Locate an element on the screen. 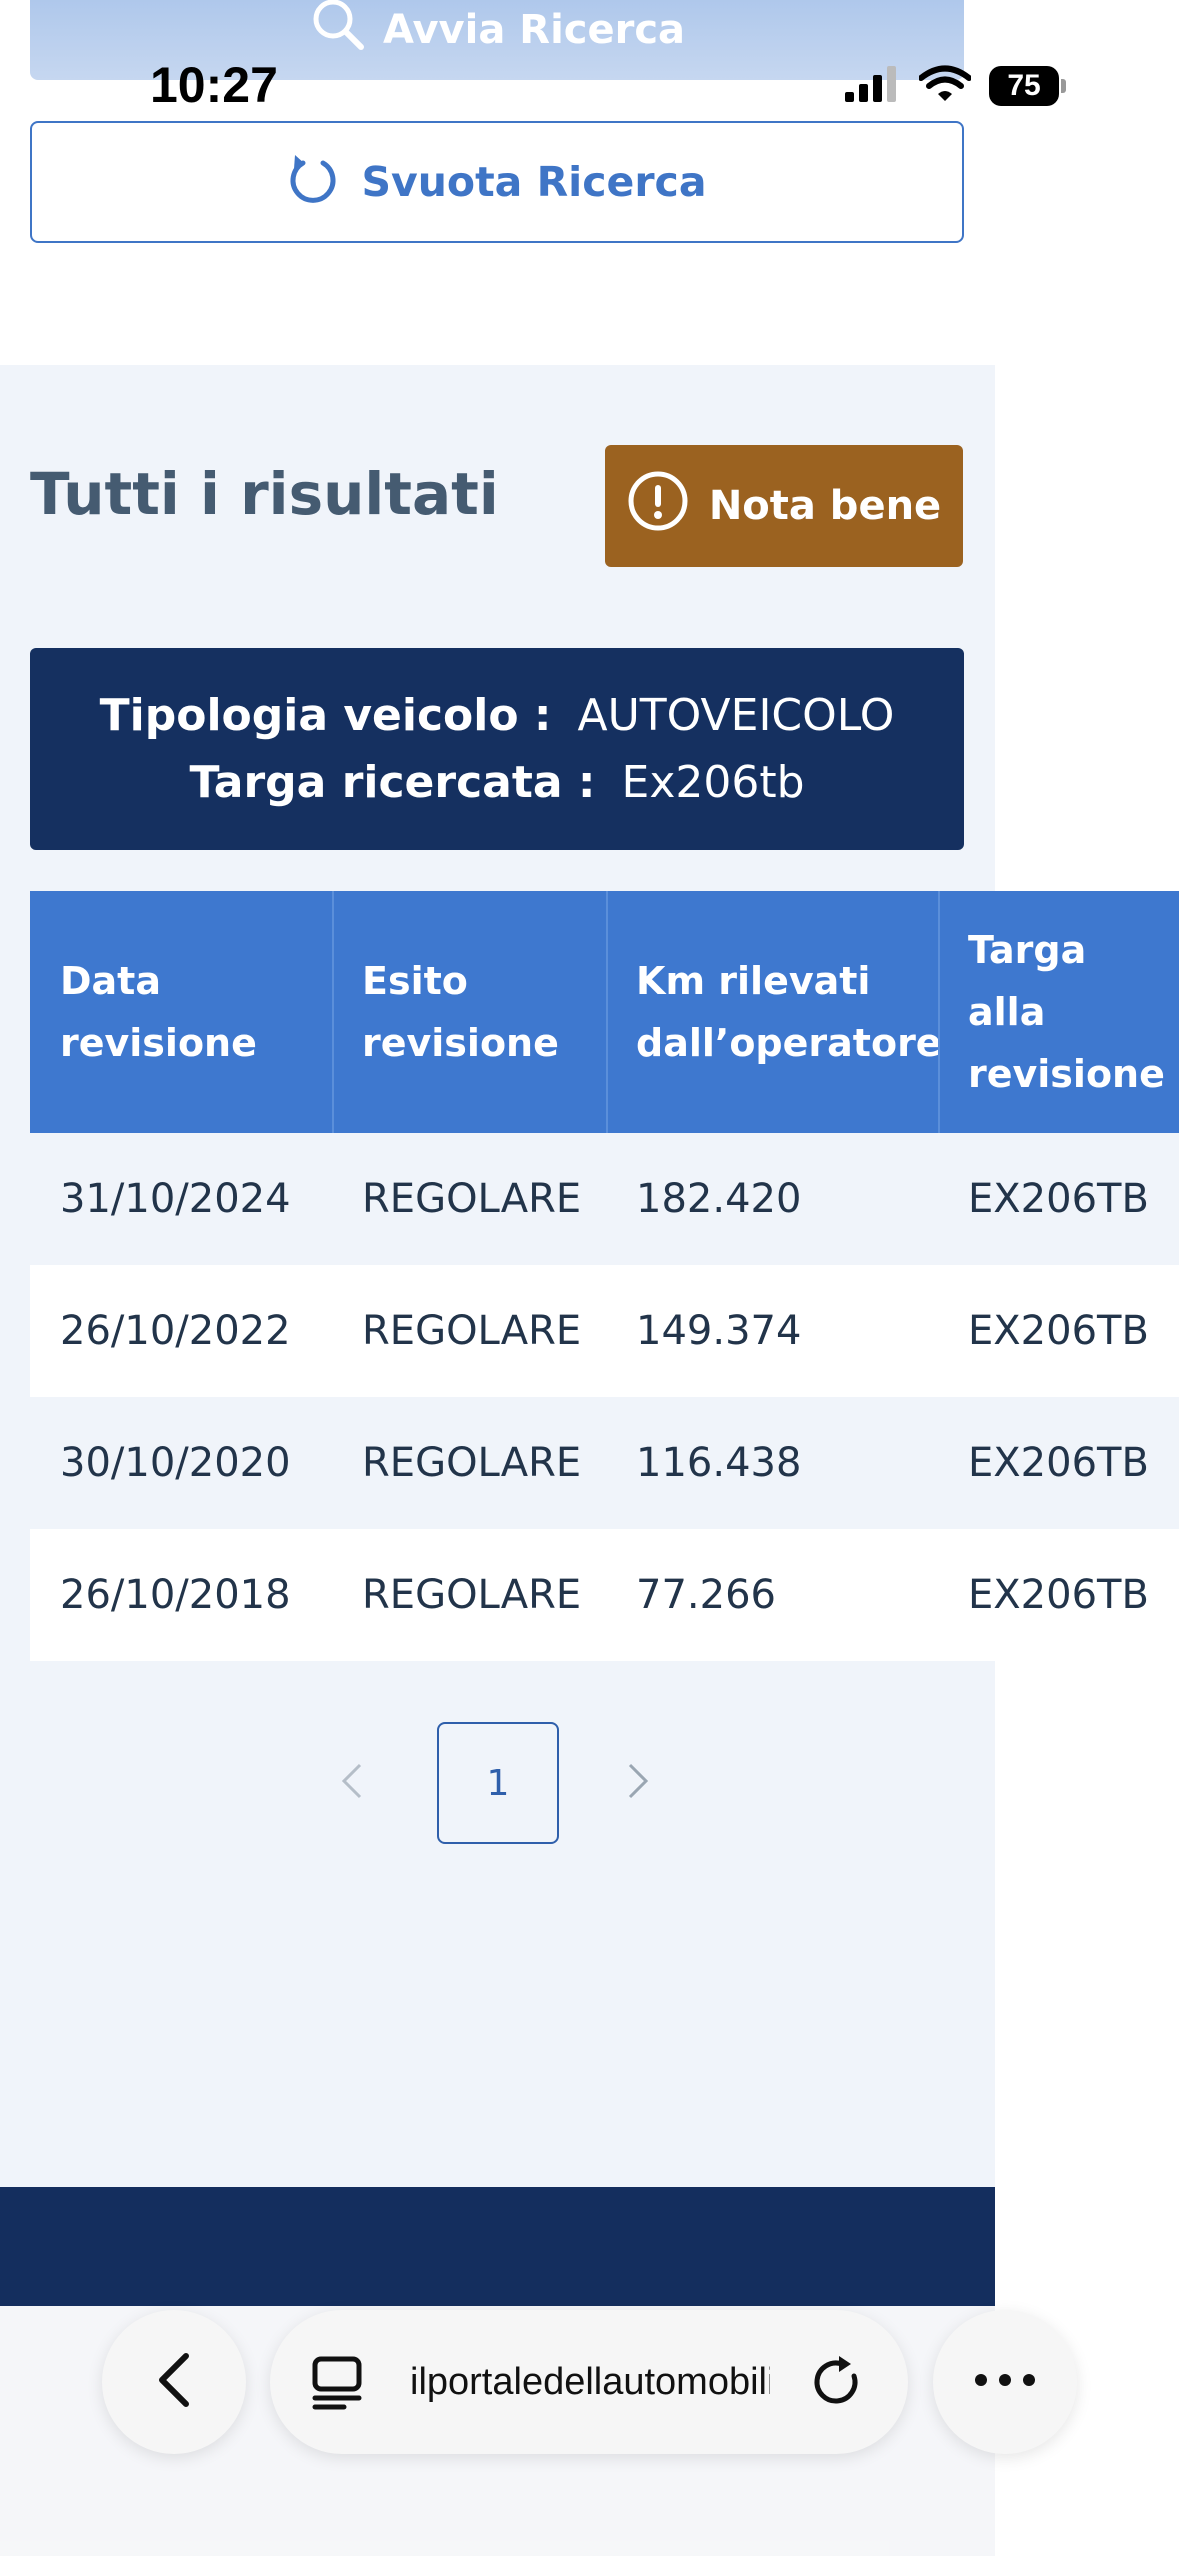 The width and height of the screenshot is (1179, 2556). header-plate-line3: revisione is located at coordinates (1066, 1074).